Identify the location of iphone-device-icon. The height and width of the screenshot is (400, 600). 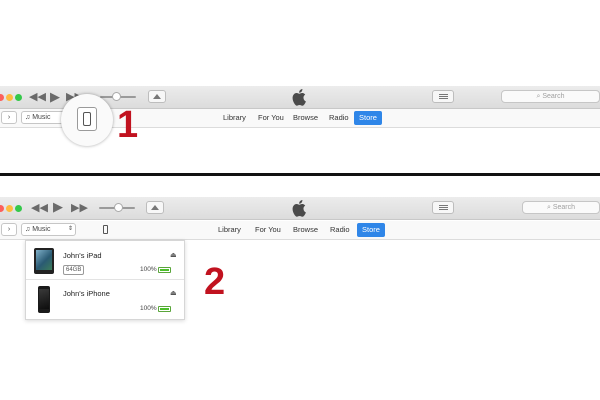
(87, 119).